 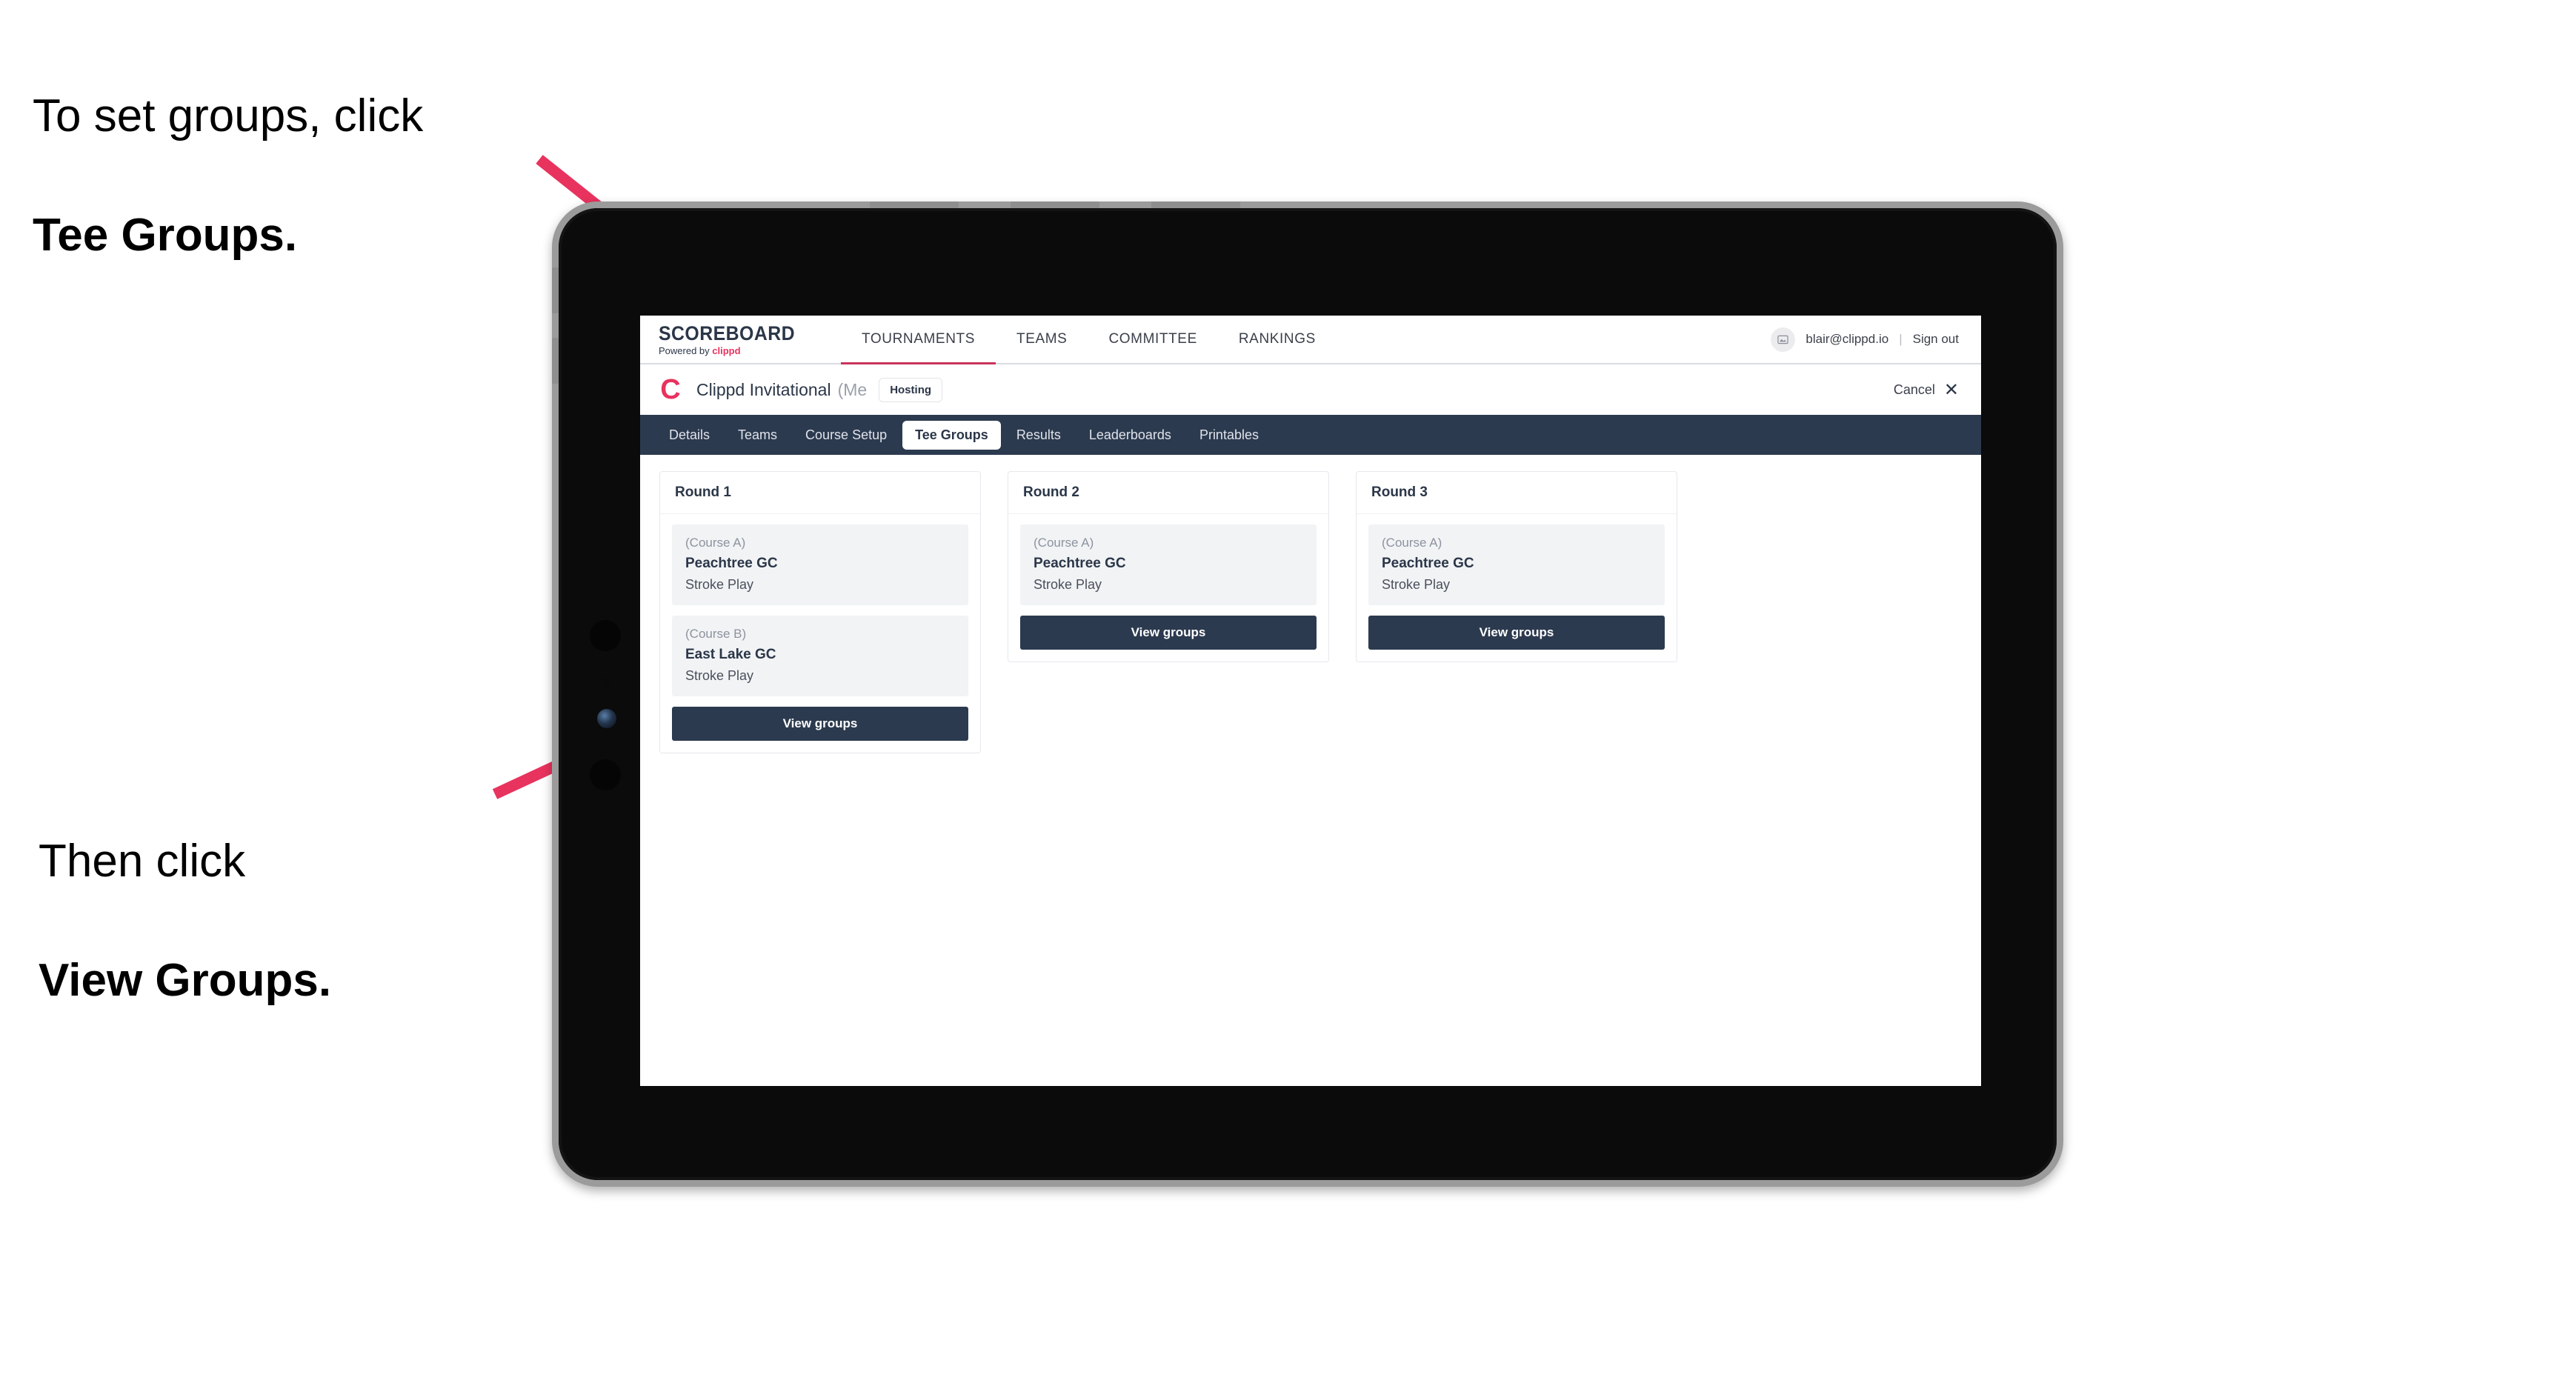 I want to click on tab-teams: Teams, so click(x=757, y=435).